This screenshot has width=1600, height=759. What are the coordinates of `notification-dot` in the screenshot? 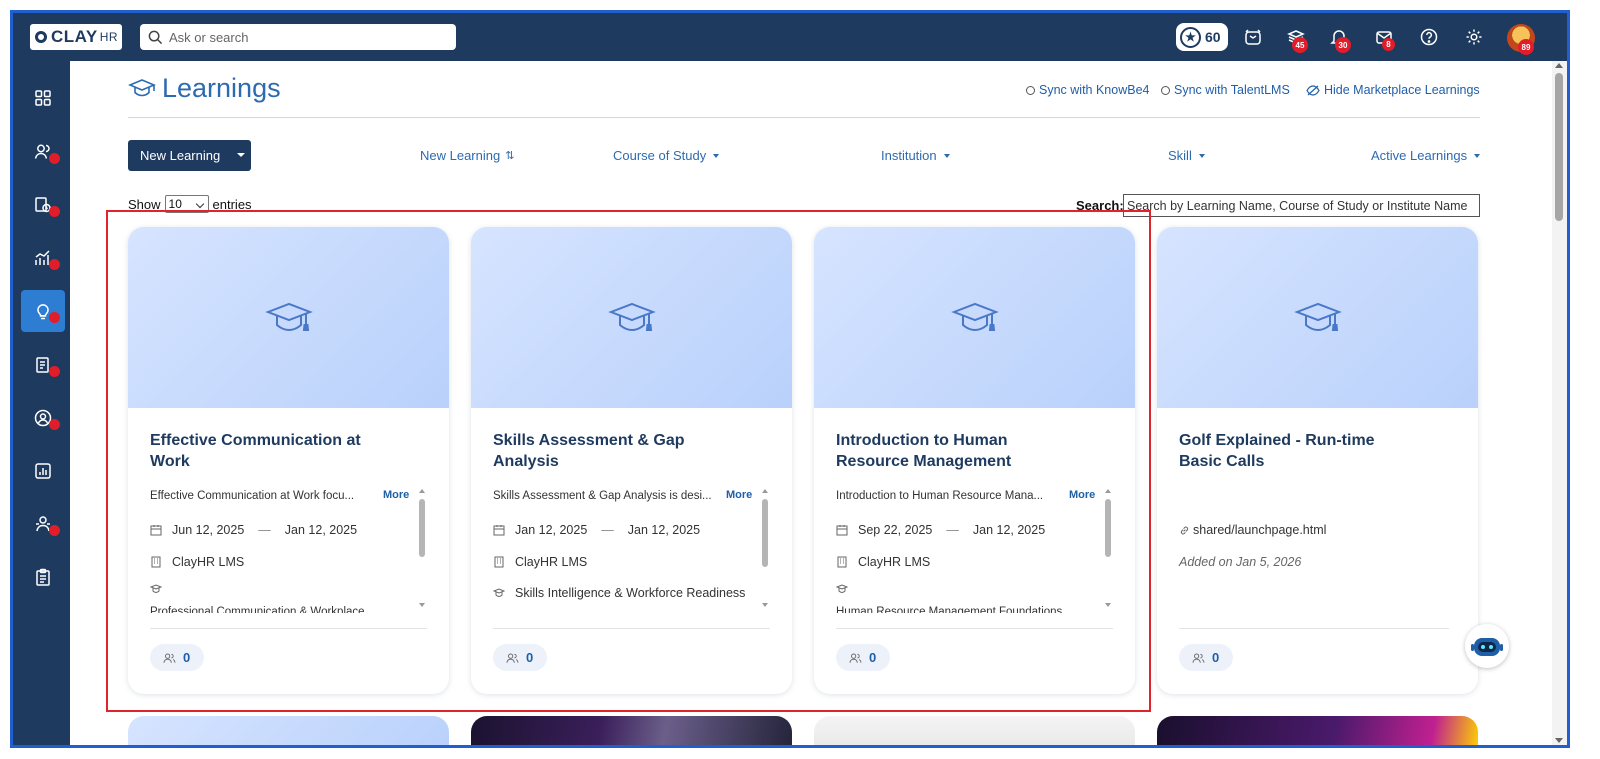 It's located at (54, 158).